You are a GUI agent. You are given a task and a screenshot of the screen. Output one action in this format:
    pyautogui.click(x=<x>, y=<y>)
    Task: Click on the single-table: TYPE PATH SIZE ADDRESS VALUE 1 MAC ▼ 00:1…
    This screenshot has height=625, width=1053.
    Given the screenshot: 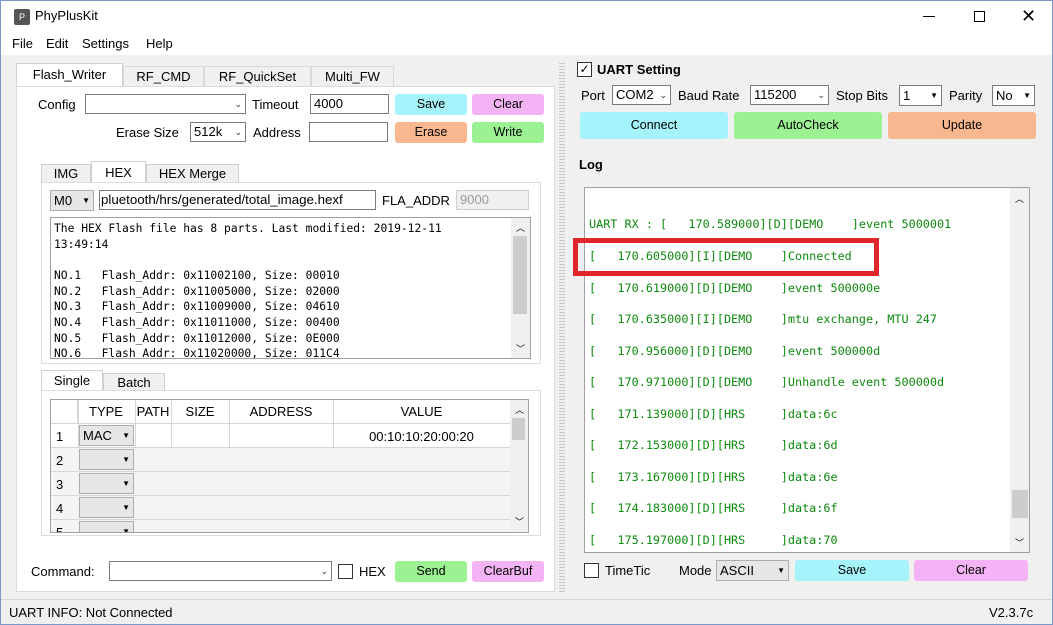 What is the action you would take?
    pyautogui.click(x=289, y=466)
    